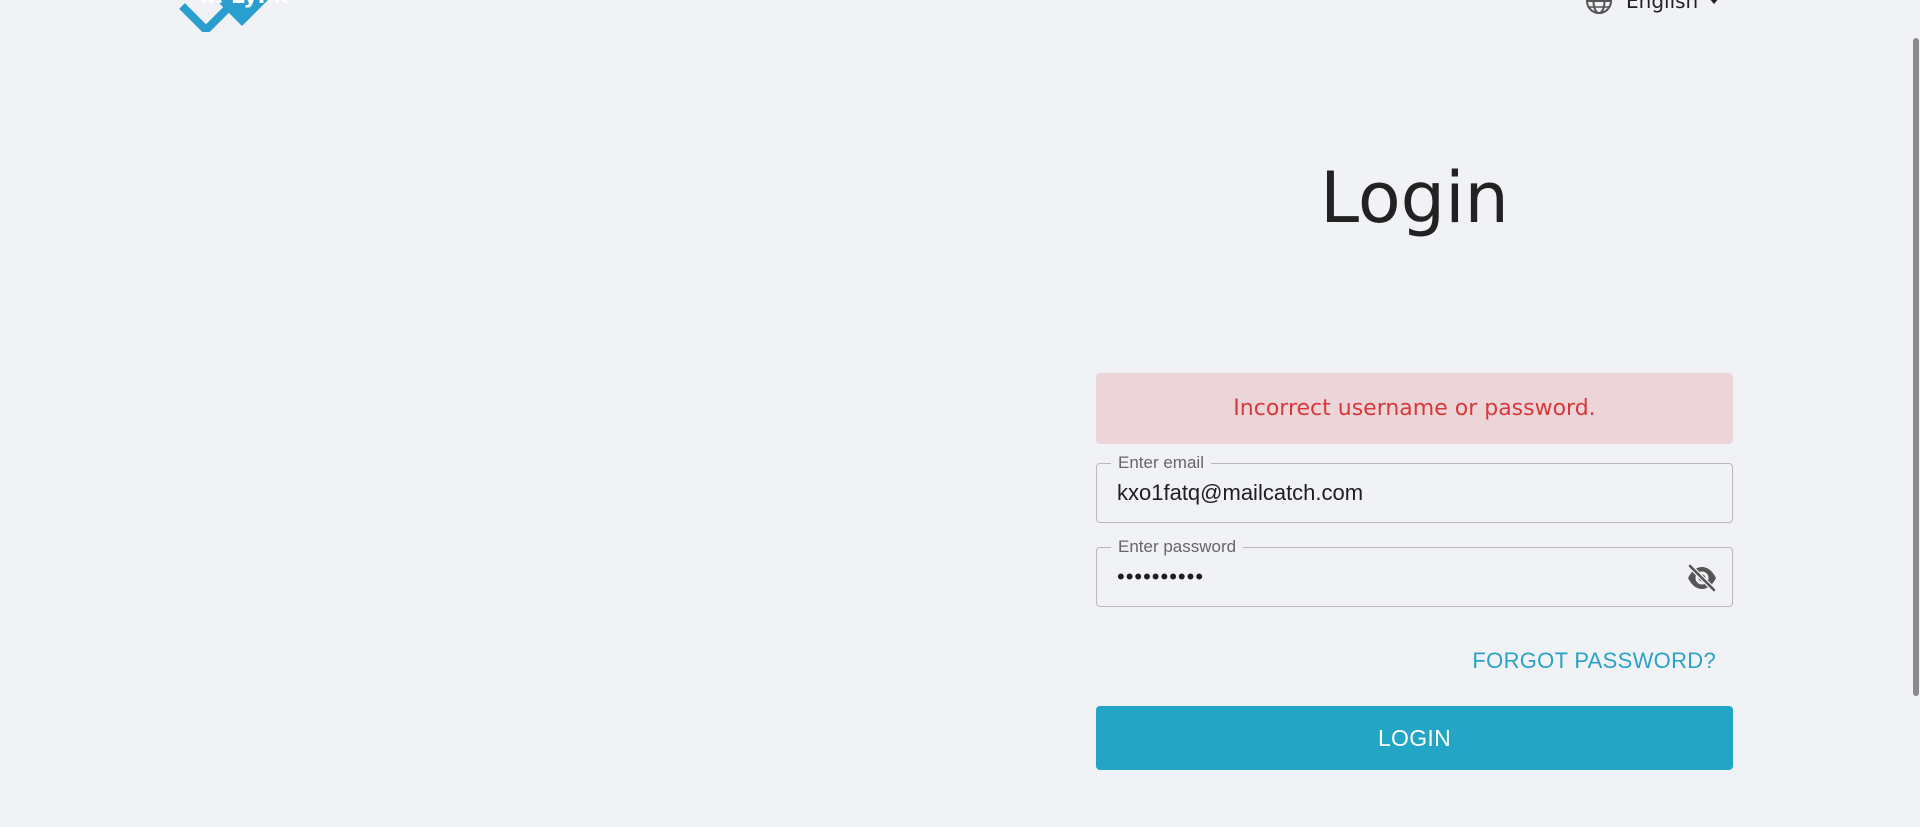 This screenshot has width=1920, height=827. I want to click on password-field: Enter password, so click(1414, 572).